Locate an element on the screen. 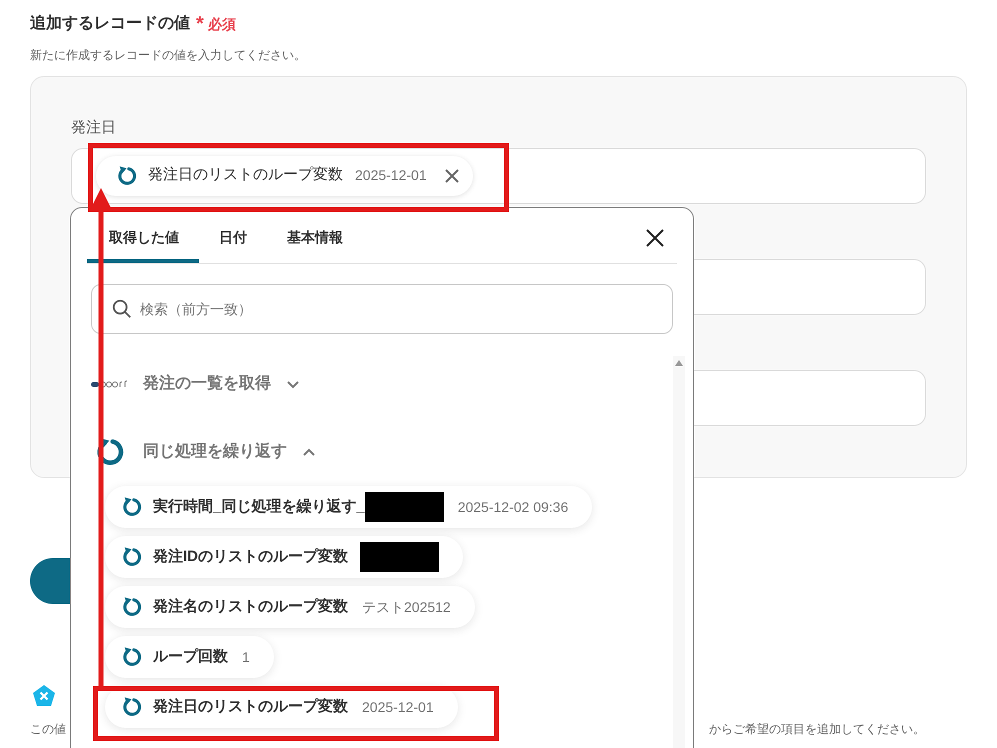  variable-chip: ループ回数 1 is located at coordinates (189, 657).